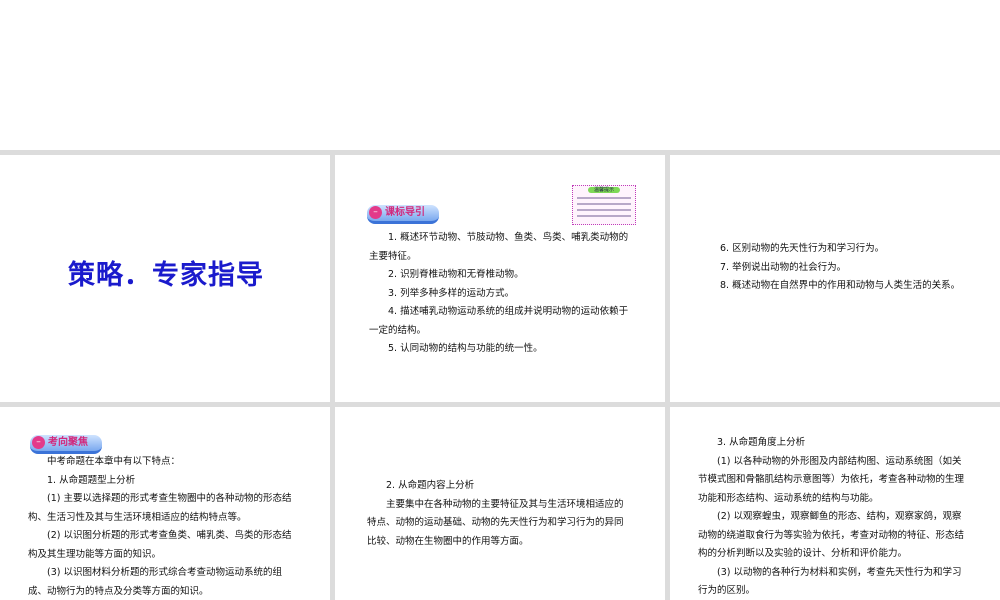 Image resolution: width=1000 pixels, height=600 pixels. I want to click on slide-title: 策略．专家指导, so click(166, 275).